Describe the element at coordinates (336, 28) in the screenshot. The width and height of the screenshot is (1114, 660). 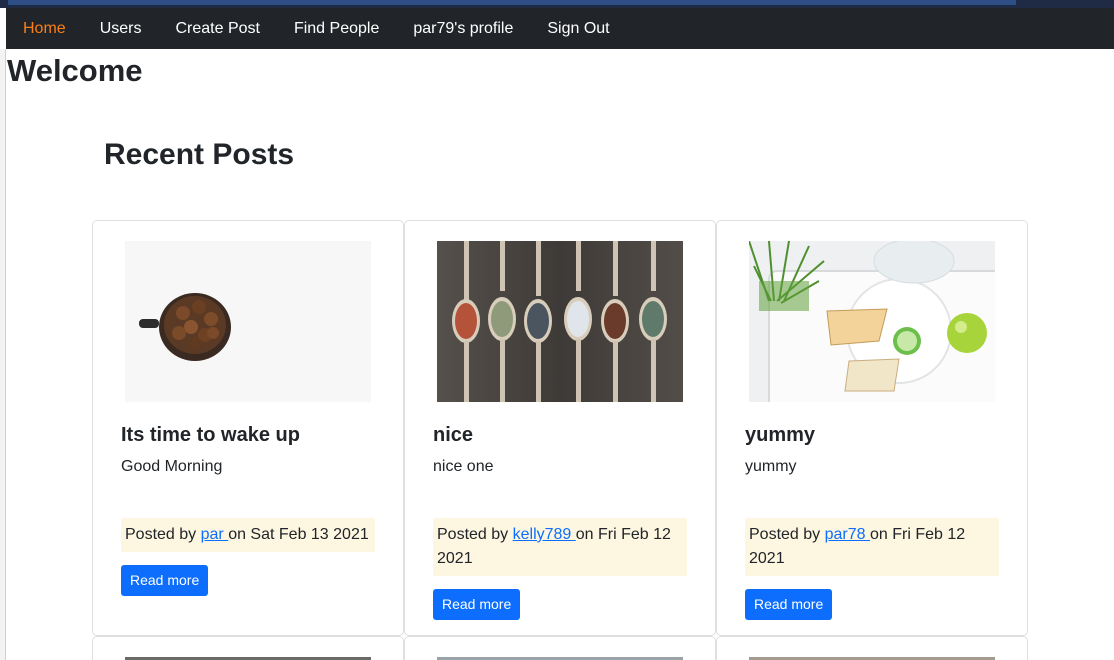
I see `nav-find-people: Find People` at that location.